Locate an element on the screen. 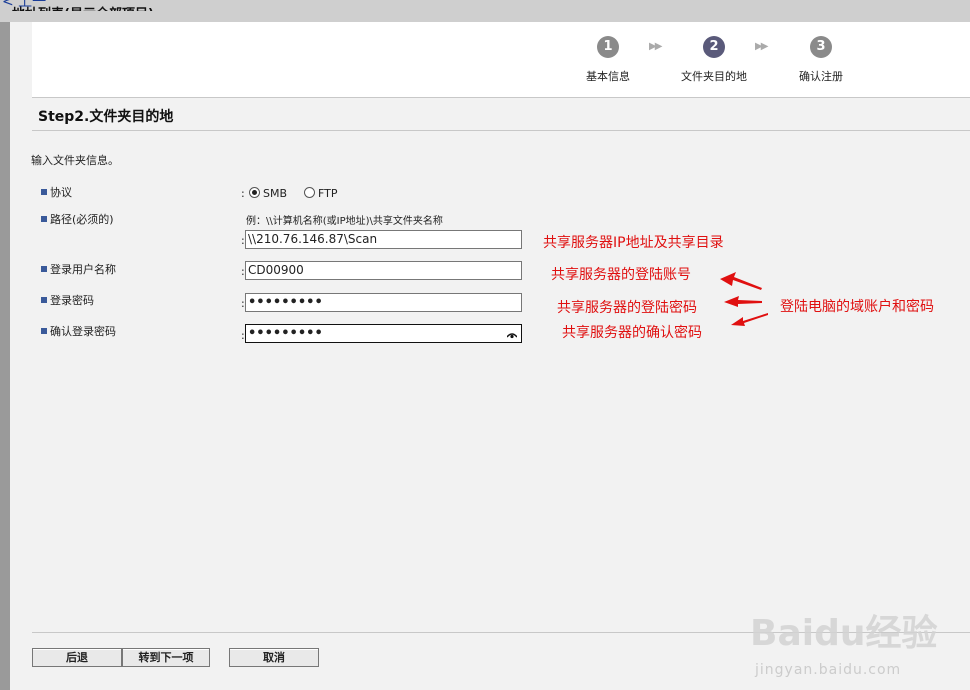 The image size is (970, 690). path-example: 例：\\计算机名称(或IP地址)\共享文件夹名称 is located at coordinates (344, 221).